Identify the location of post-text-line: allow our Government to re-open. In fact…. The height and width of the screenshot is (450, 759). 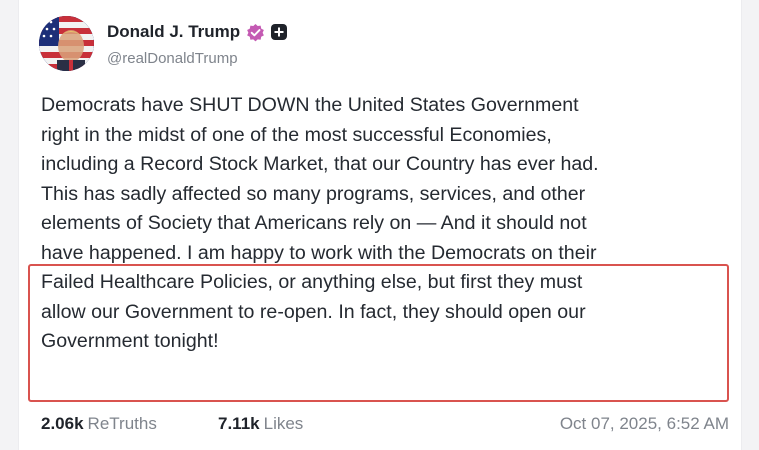
(313, 311).